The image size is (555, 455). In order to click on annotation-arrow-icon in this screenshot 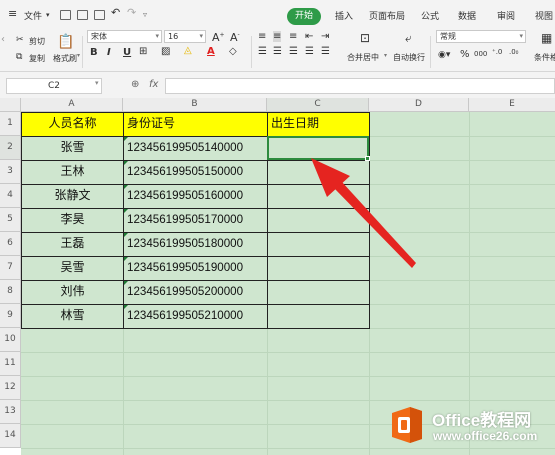, I will do `click(363, 213)`.